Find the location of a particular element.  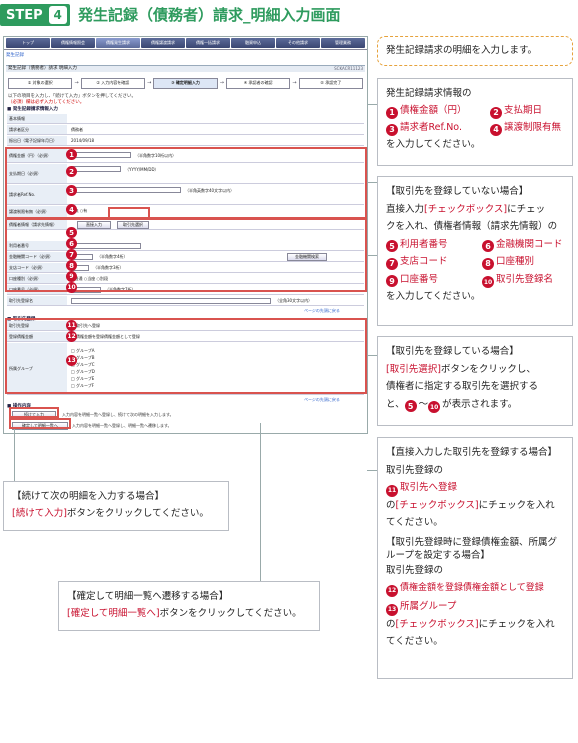

screen-title-bar: 発生記録（債務者）請求 明細入力 SCKACR11123 is located at coordinates (185, 68).